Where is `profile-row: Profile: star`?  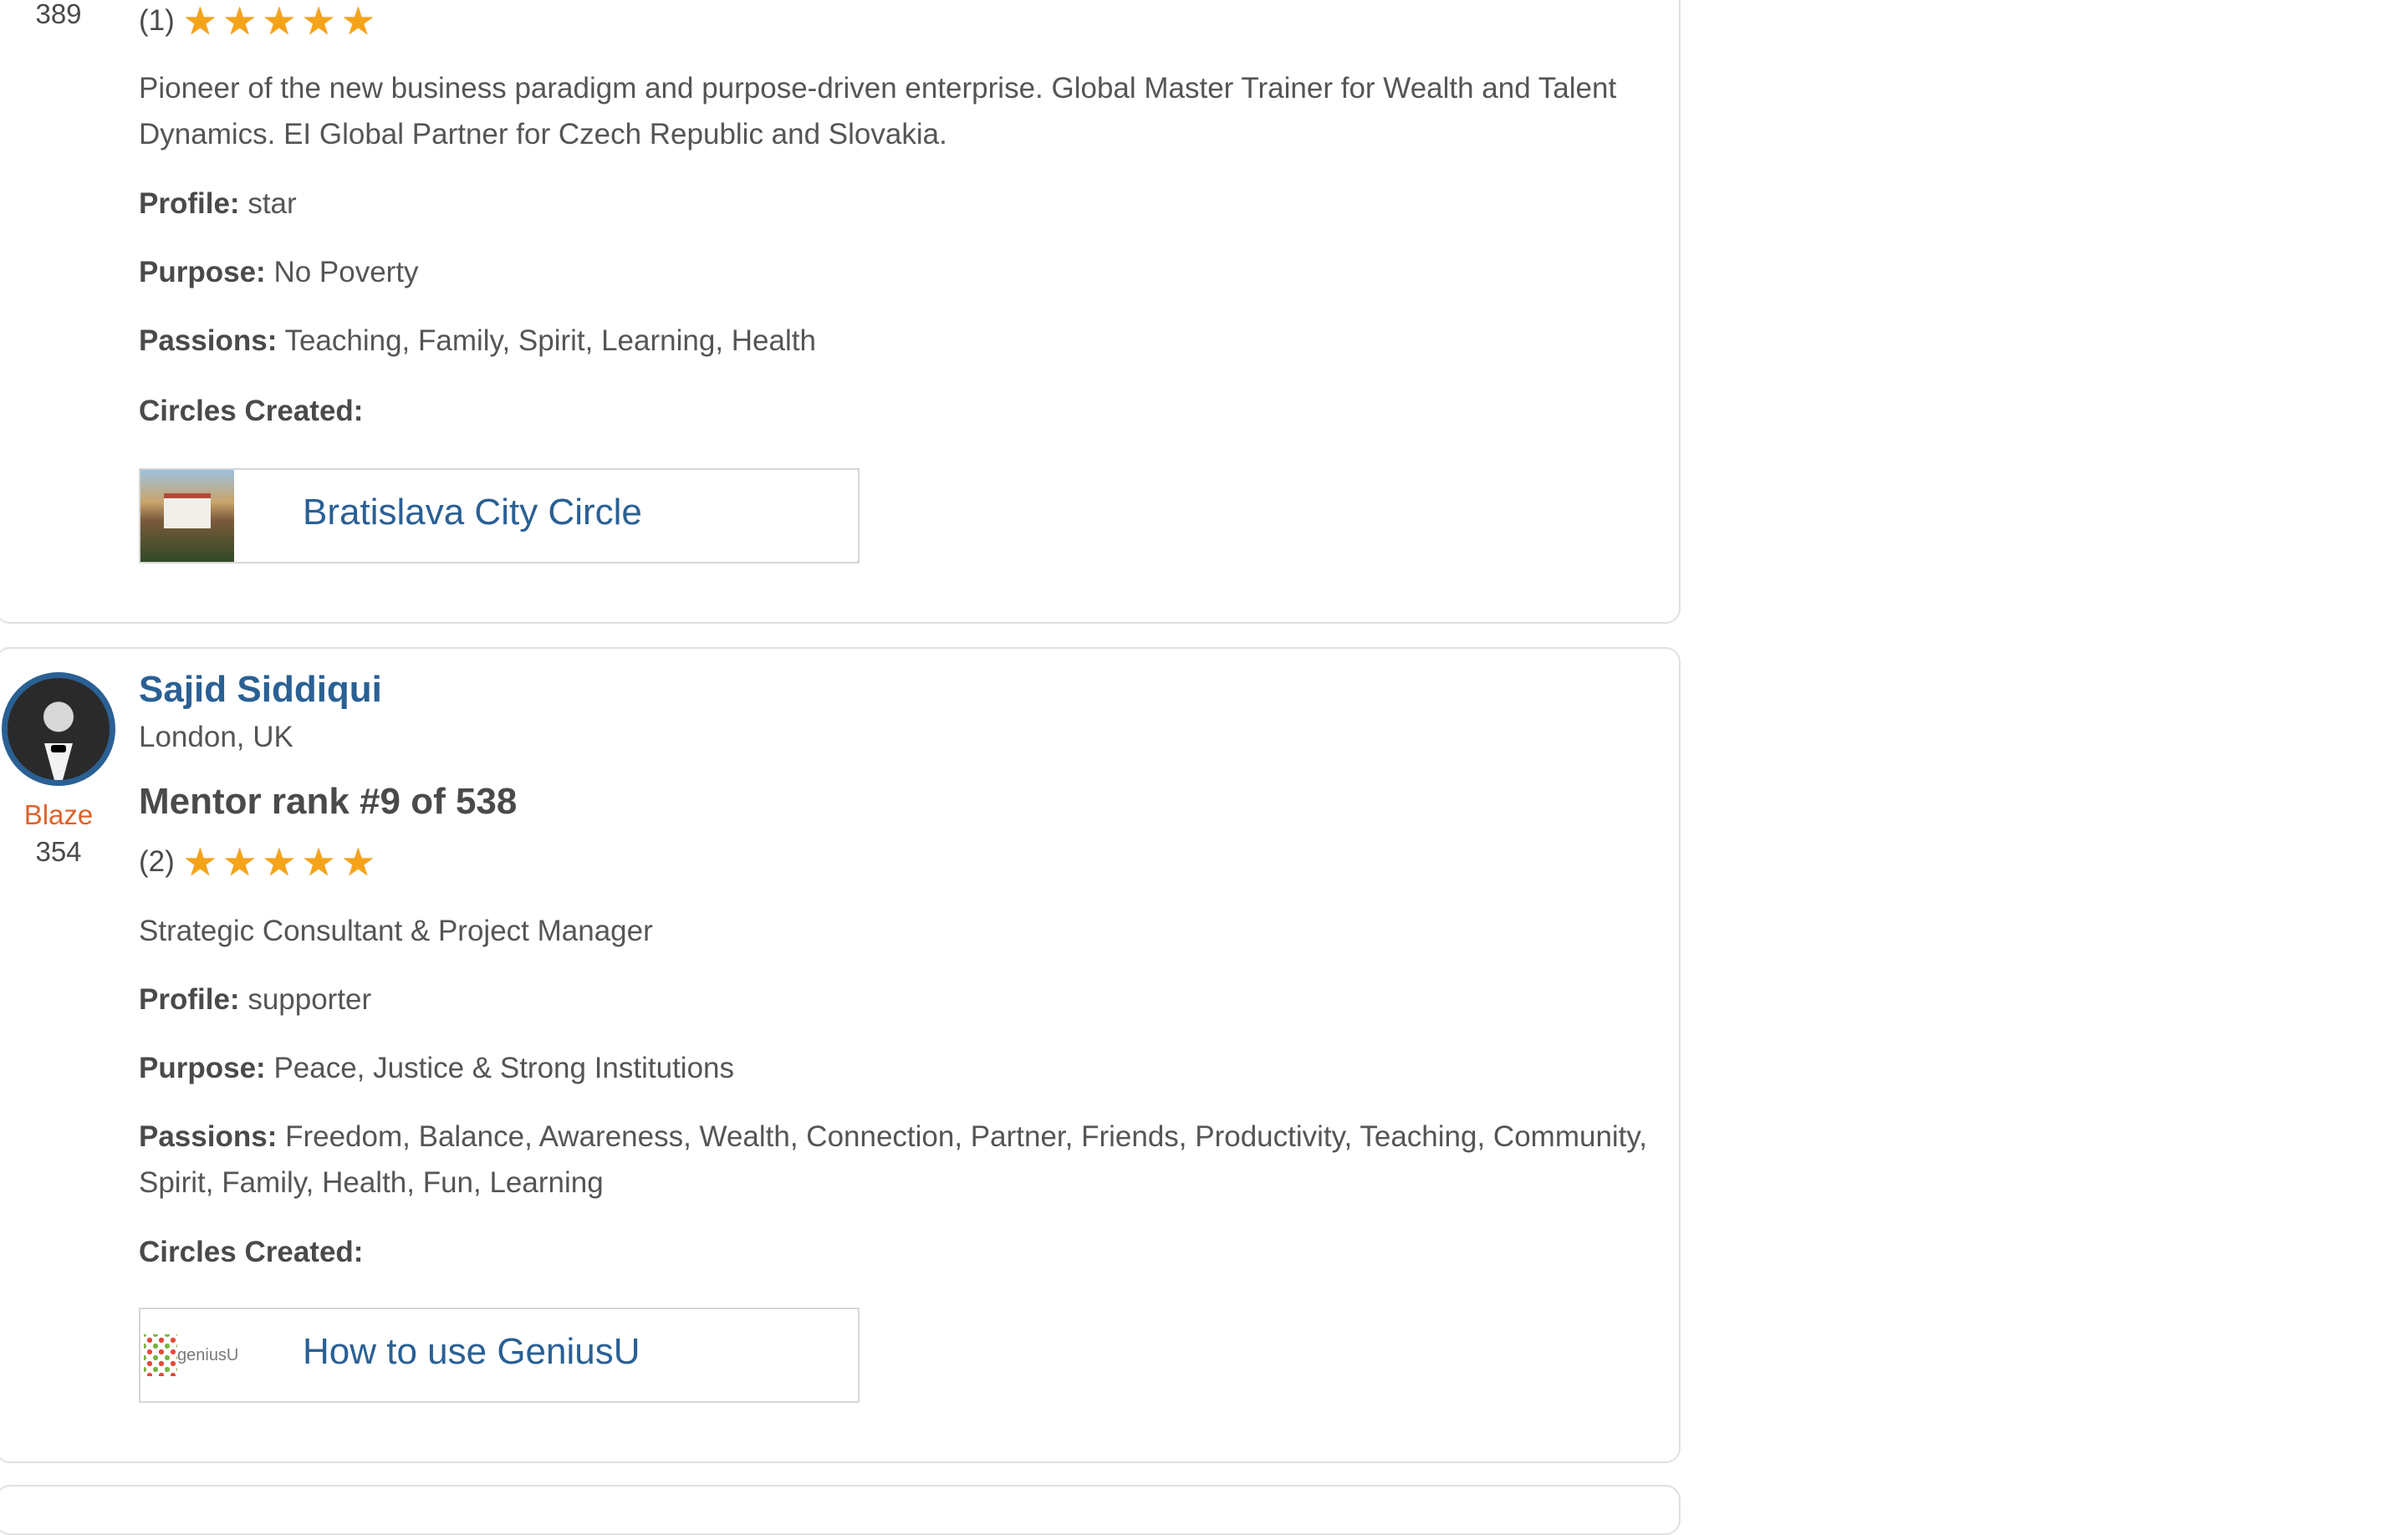
profile-row: Profile: star is located at coordinates (904, 204).